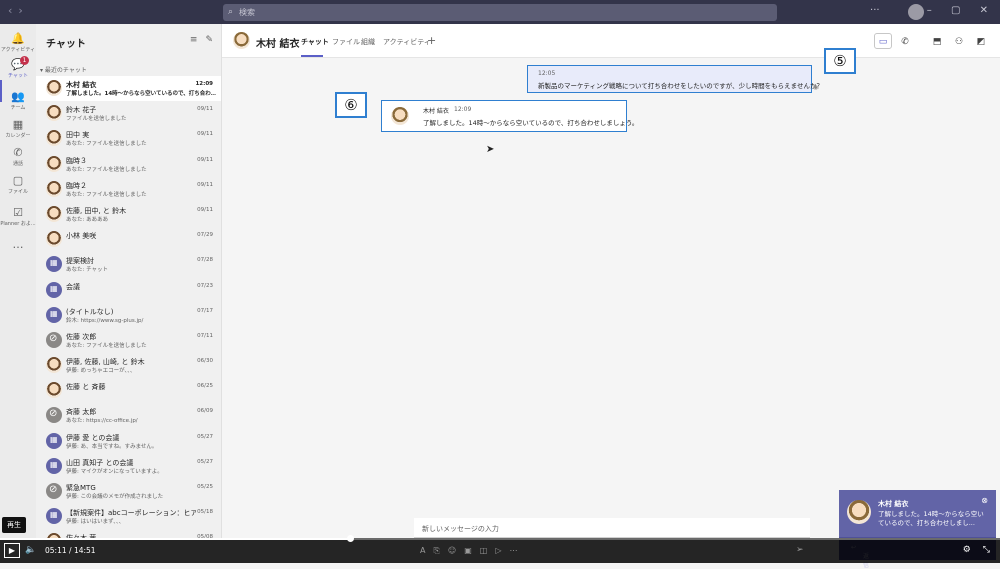  What do you see at coordinates (205, 361) in the screenshot?
I see `chat-date: 06/30` at bounding box center [205, 361].